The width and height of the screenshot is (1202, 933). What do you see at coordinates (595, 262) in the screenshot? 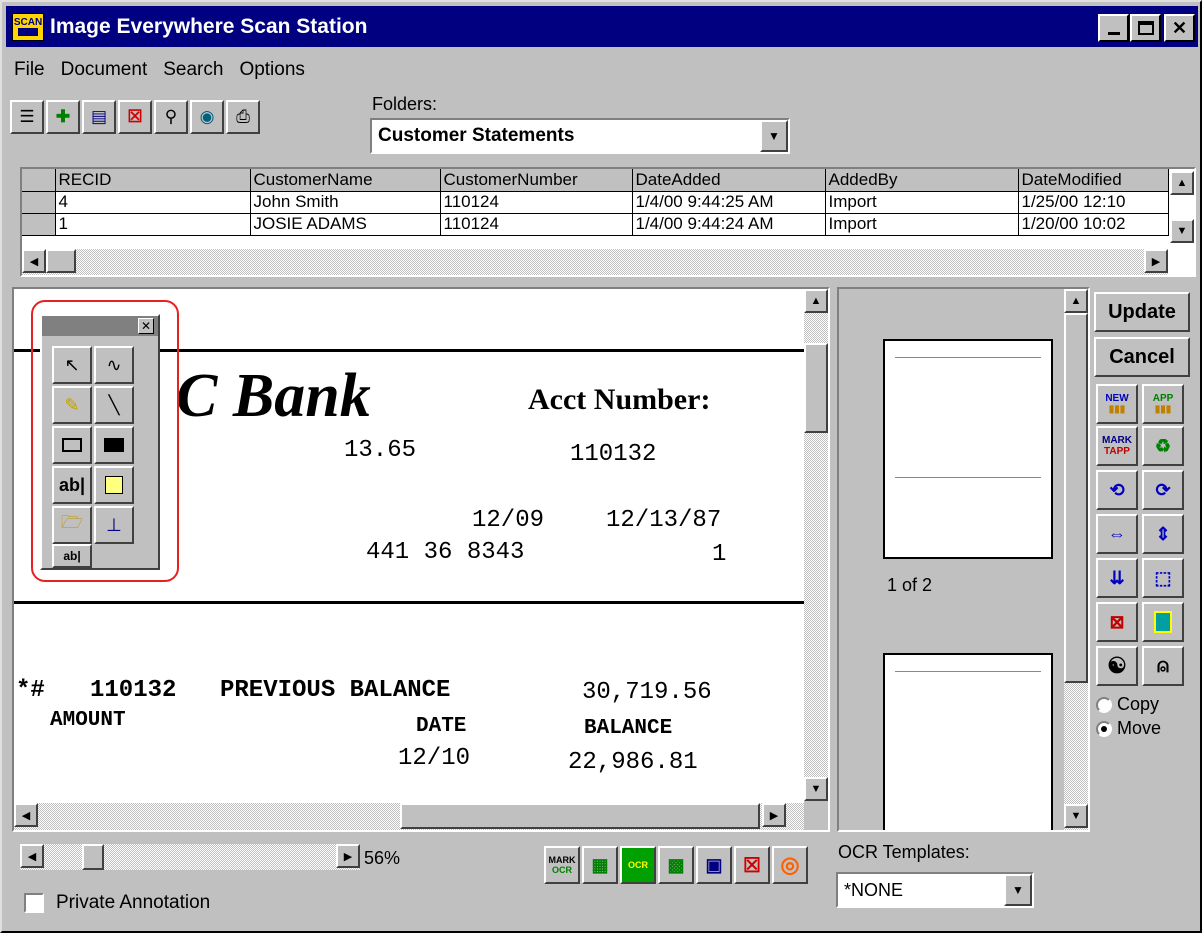
I see `grid-hscrollbar` at bounding box center [595, 262].